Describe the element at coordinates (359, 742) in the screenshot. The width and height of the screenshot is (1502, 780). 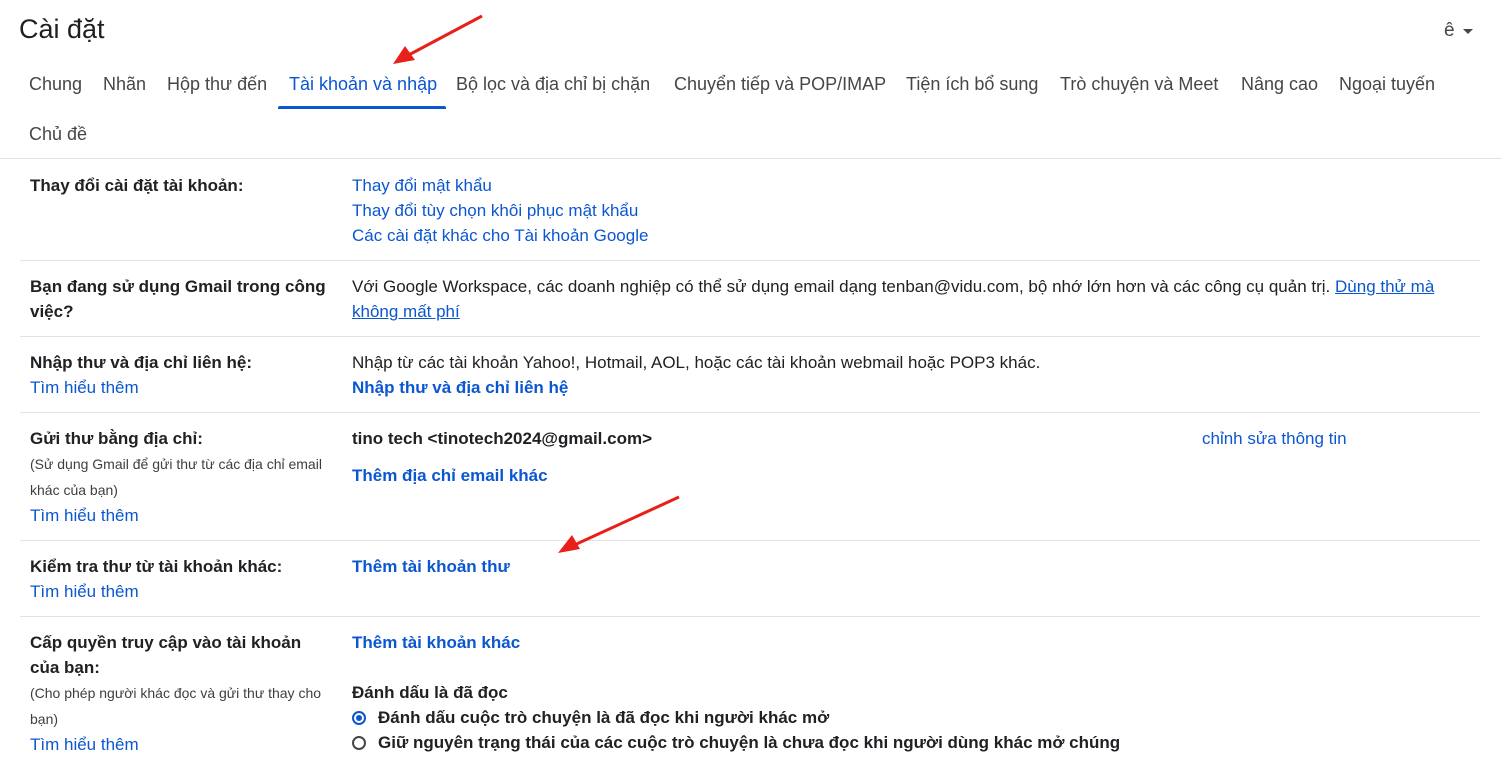
I see `radio-unchecked-icon` at that location.